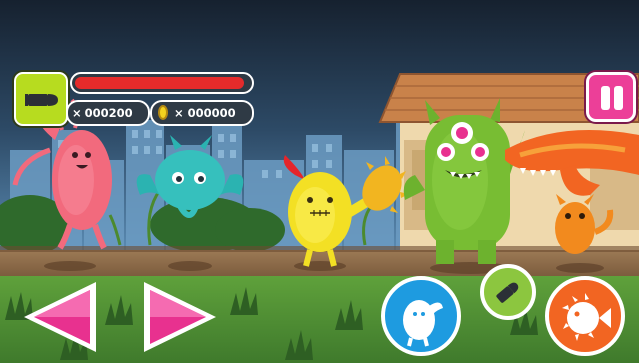 The height and width of the screenshot is (363, 639). What do you see at coordinates (611, 97) in the screenshot?
I see `pause-button` at bounding box center [611, 97].